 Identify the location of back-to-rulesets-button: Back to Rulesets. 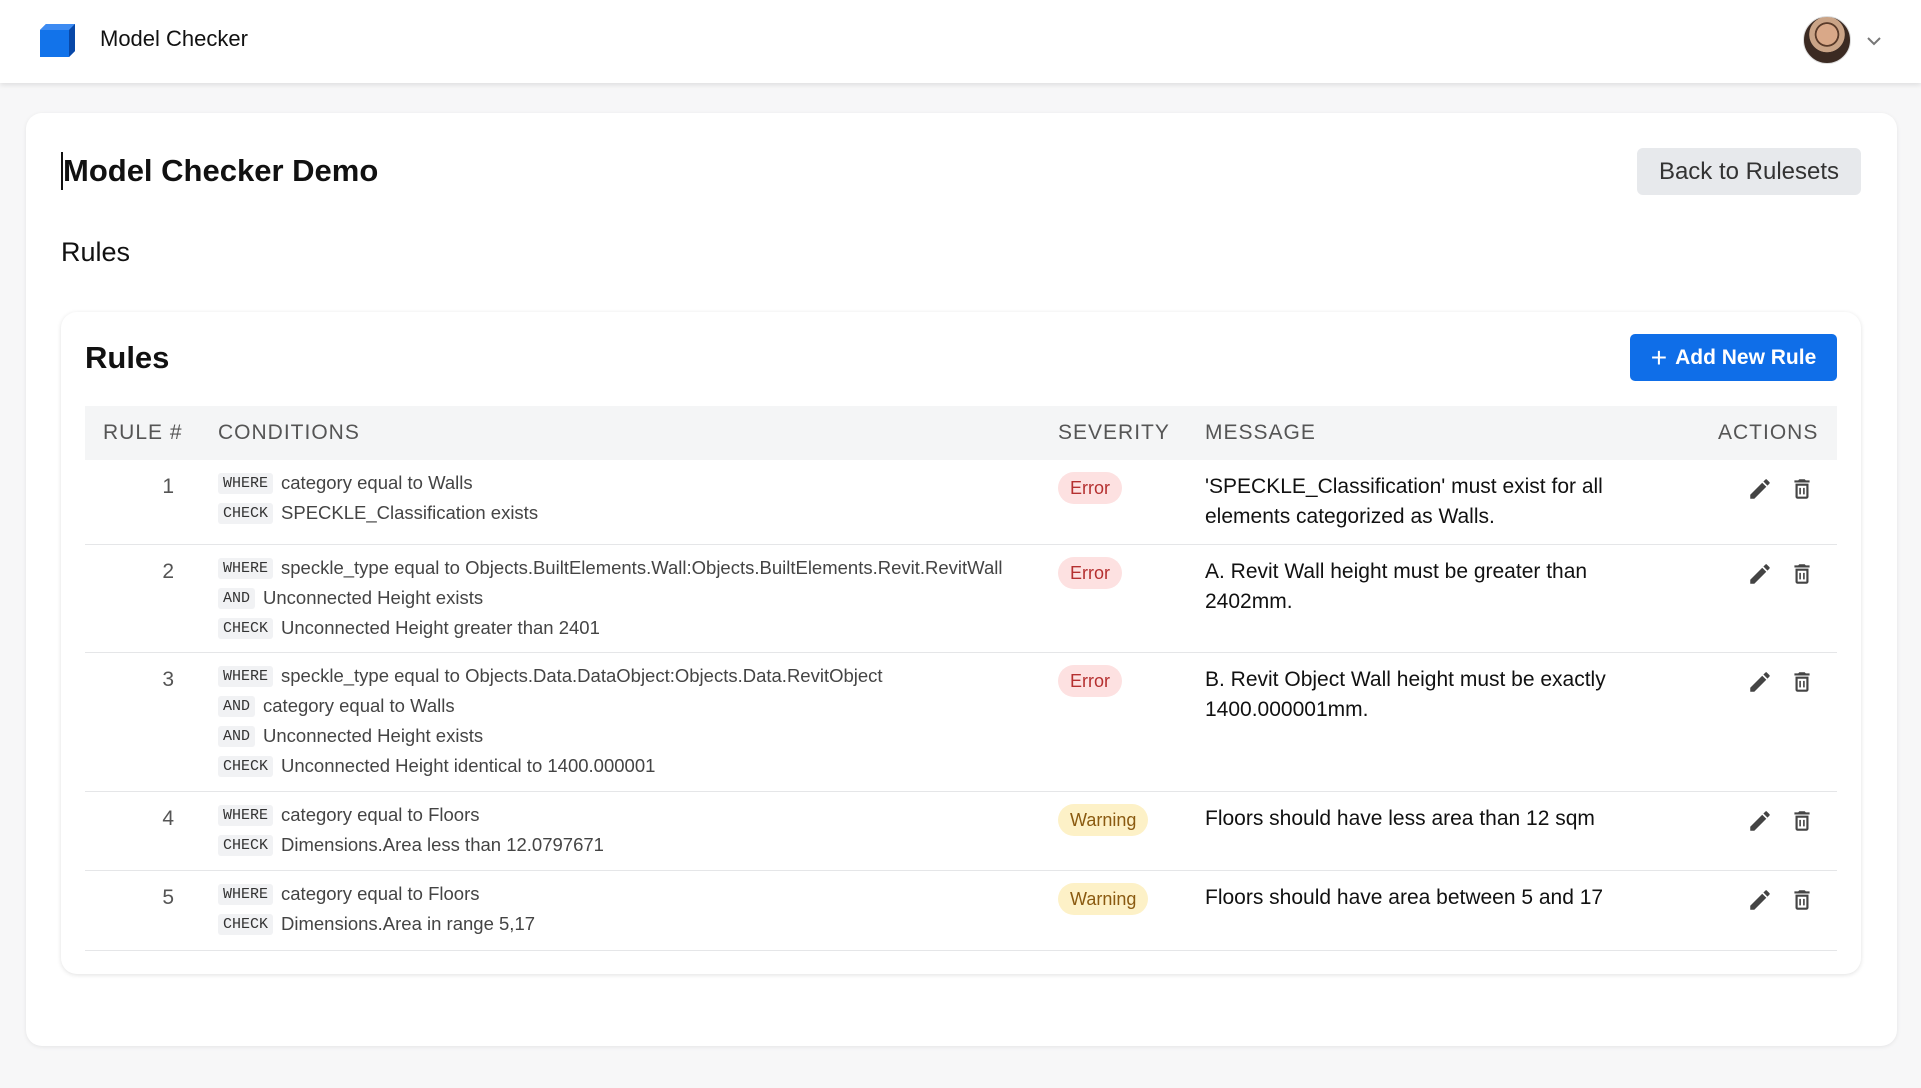
(1749, 171).